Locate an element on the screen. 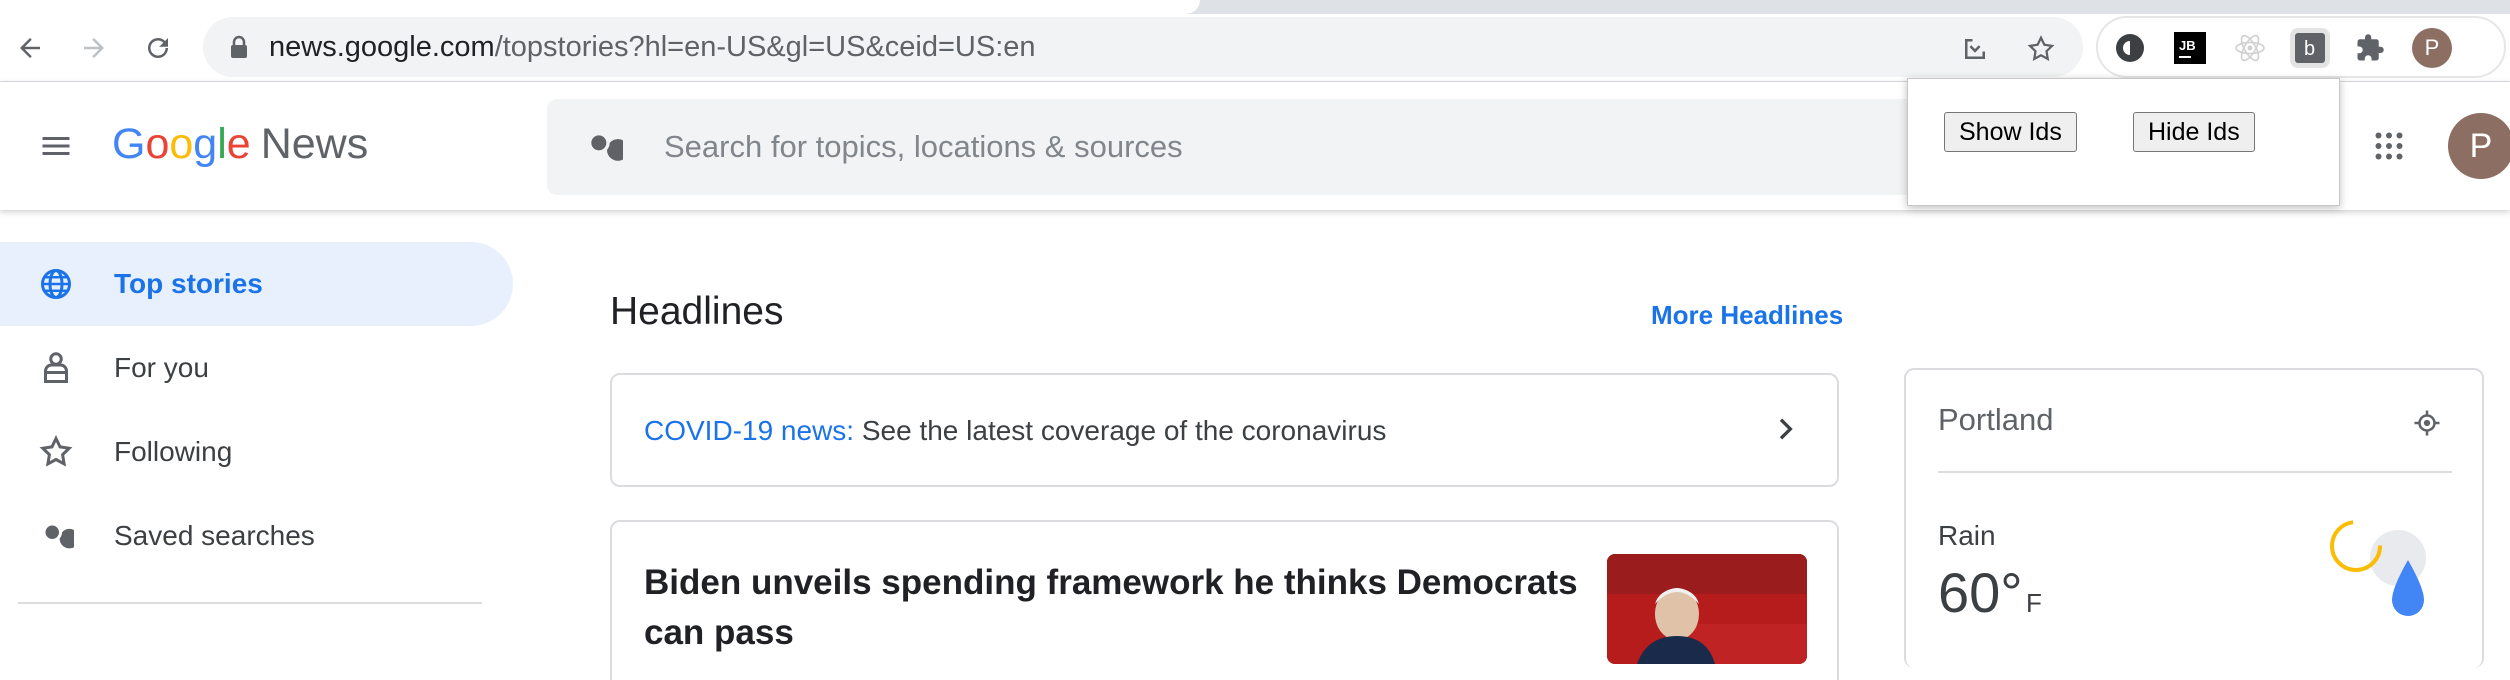 The height and width of the screenshot is (680, 2510). tab-strip is located at coordinates (1255, 7).